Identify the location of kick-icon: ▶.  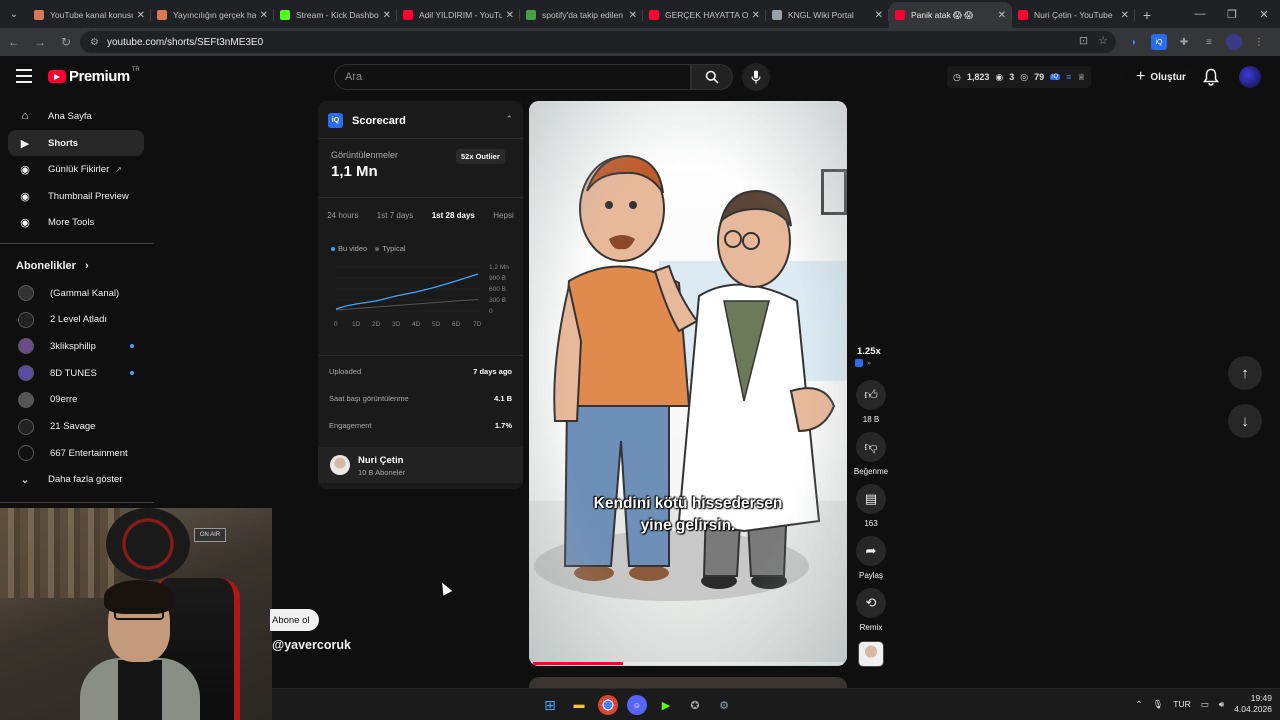
(666, 705).